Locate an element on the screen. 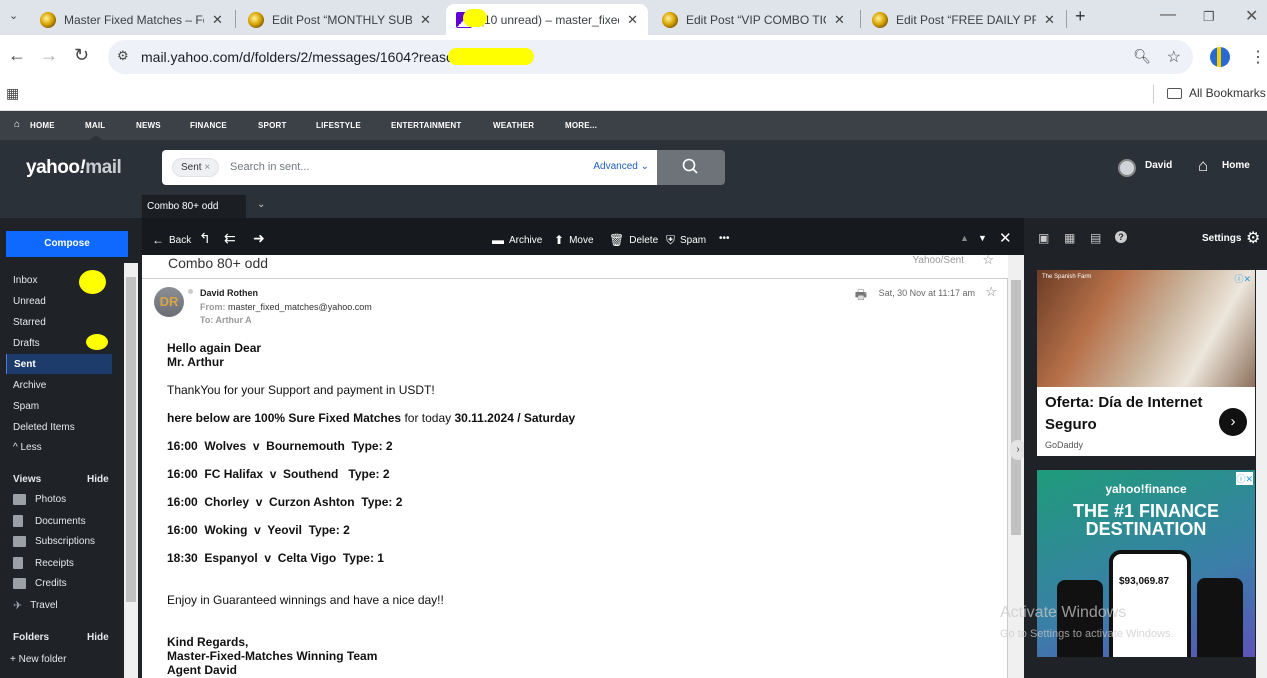 The height and width of the screenshot is (678, 1267). nav-mail: MAIL is located at coordinates (95, 125).